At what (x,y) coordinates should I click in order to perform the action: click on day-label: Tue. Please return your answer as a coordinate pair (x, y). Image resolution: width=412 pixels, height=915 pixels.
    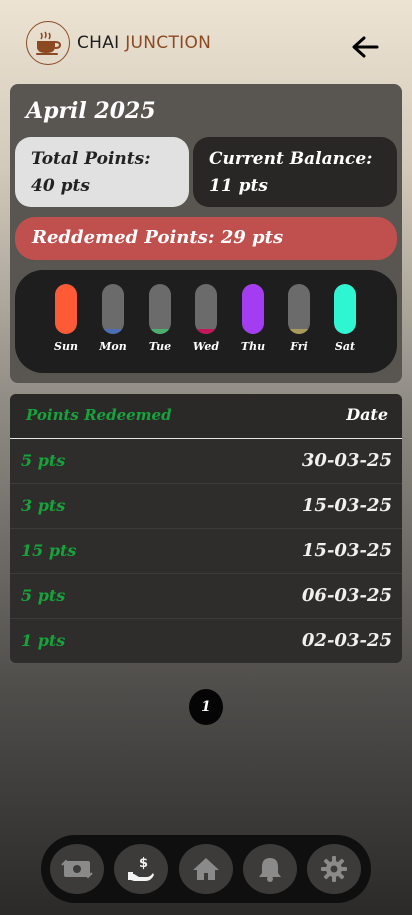
    Looking at the image, I should click on (160, 346).